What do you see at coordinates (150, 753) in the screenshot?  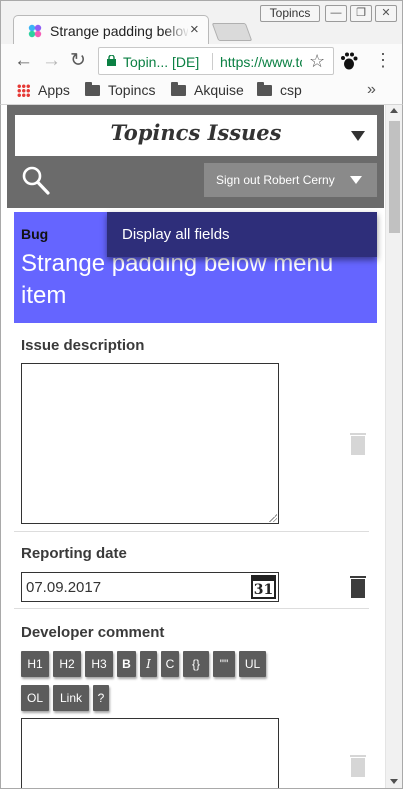 I see `developer-comment-textarea` at bounding box center [150, 753].